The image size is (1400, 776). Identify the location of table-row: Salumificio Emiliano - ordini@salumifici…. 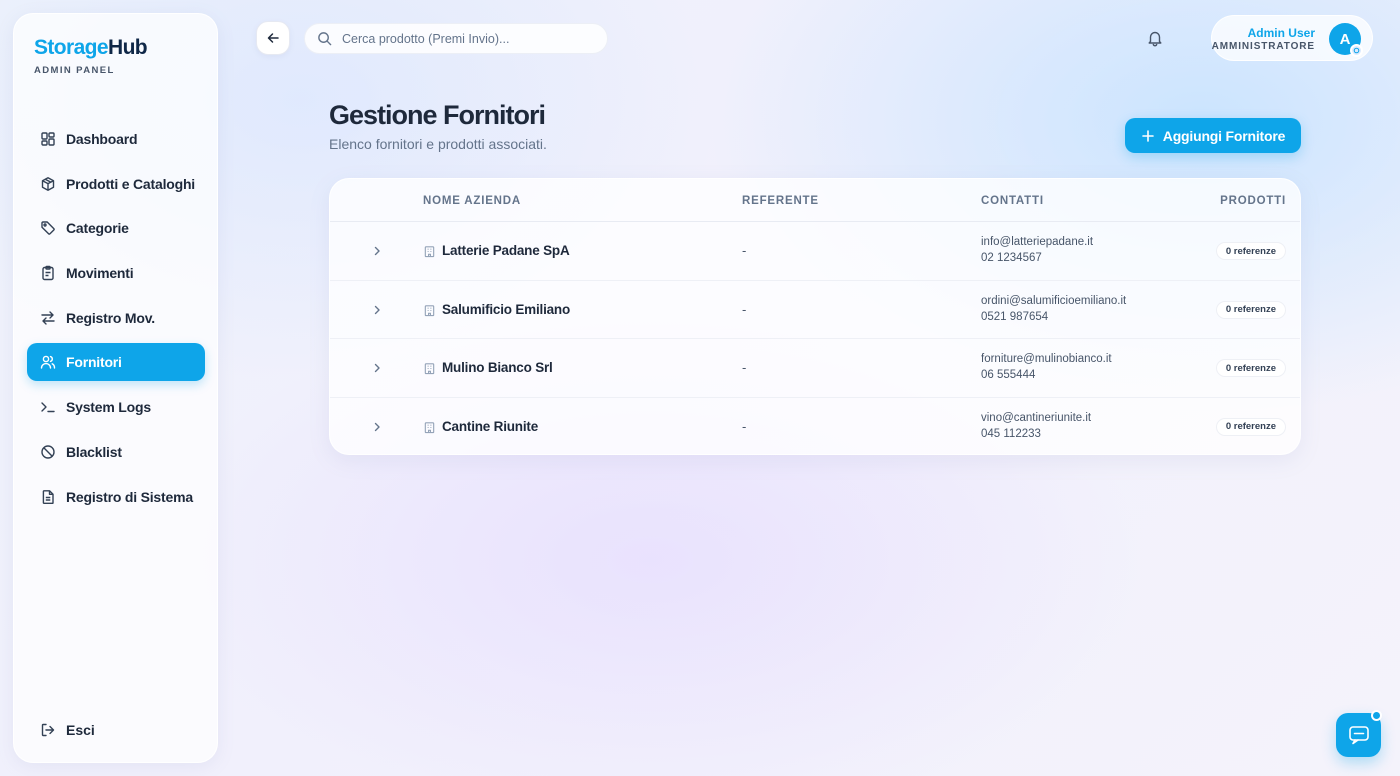
(815, 310).